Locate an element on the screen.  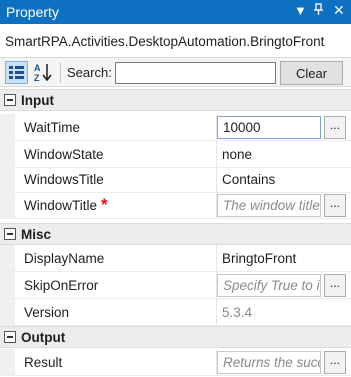
pin-icon is located at coordinates (318, 11).